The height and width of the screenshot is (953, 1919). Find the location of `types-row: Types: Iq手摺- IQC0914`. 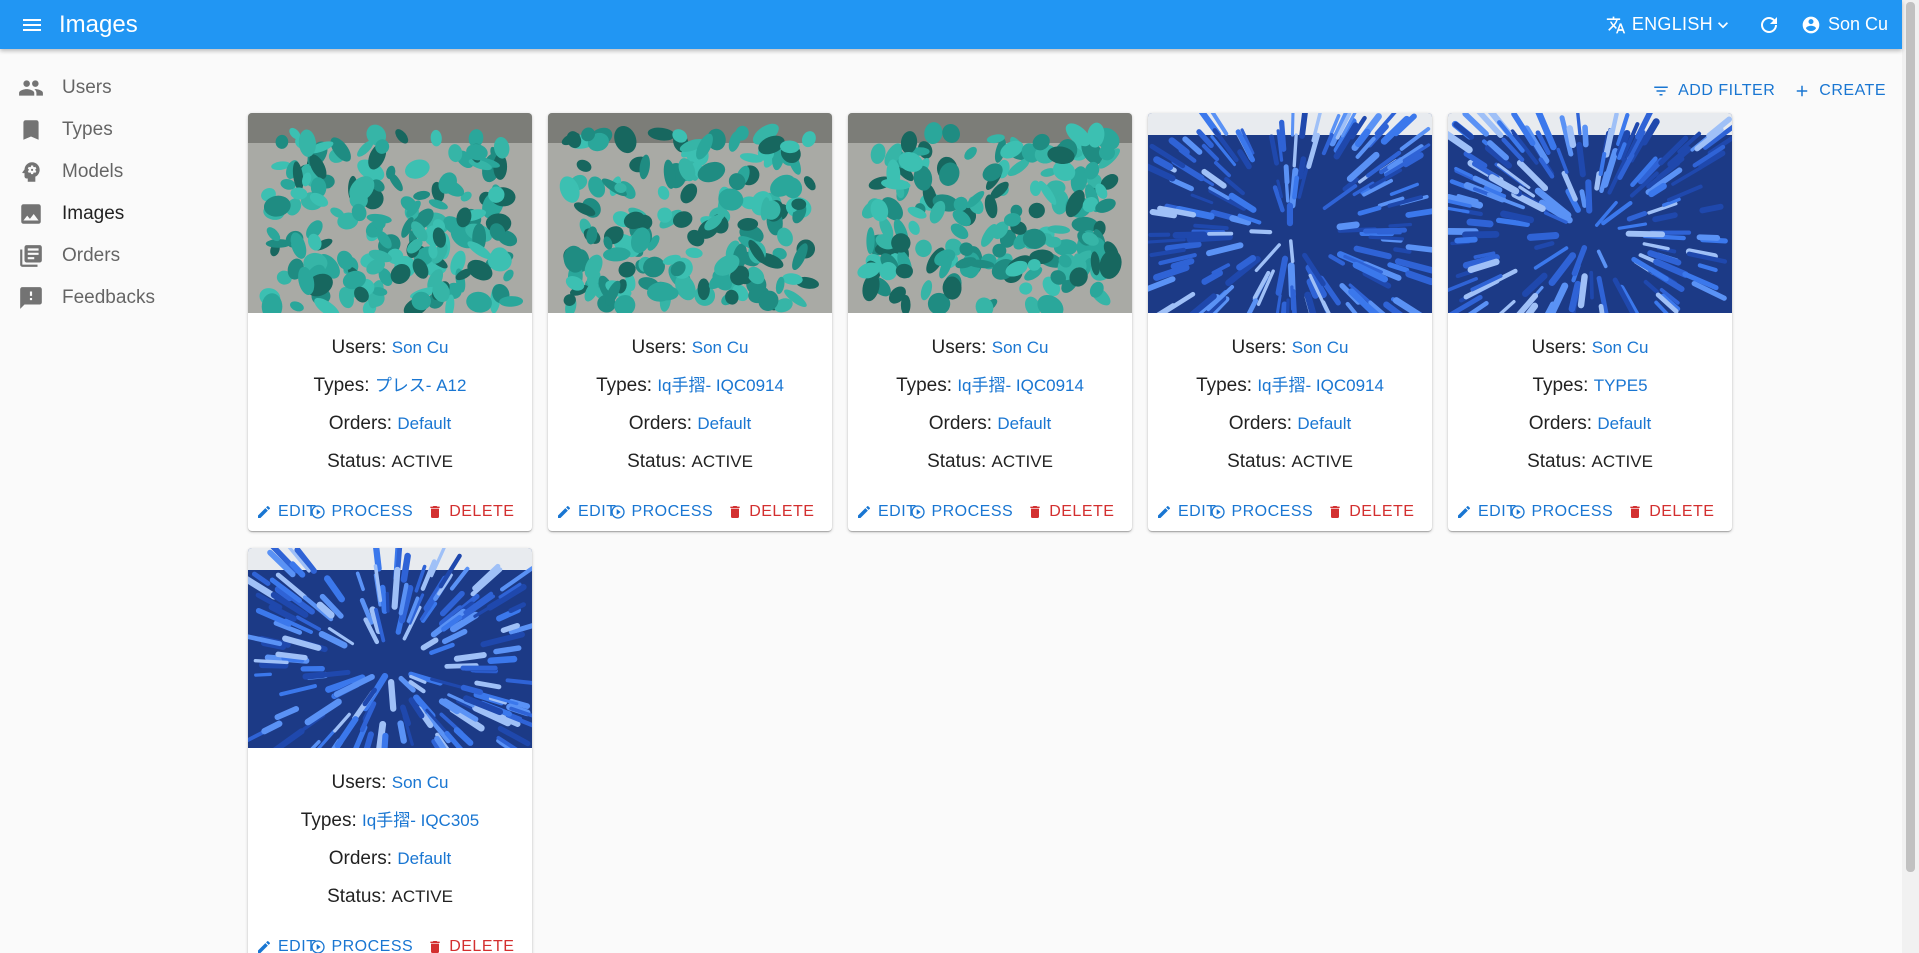

types-row: Types: Iq手摺- IQC0914 is located at coordinates (1290, 390).